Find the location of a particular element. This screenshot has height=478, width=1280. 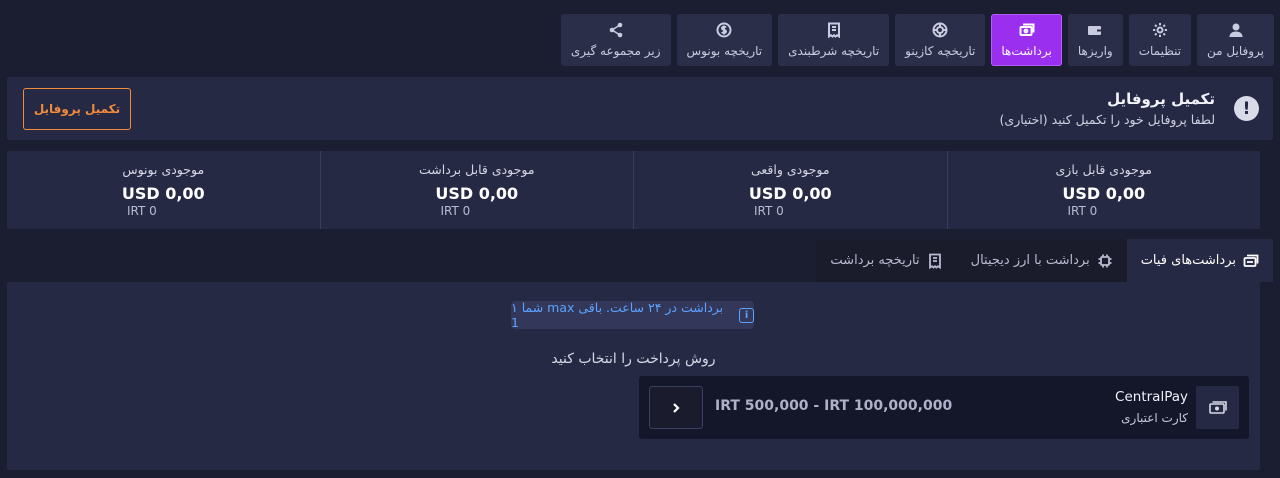

balance-bonus: موجودی بونوس USD 0,00 IRT 0 is located at coordinates (163, 190).